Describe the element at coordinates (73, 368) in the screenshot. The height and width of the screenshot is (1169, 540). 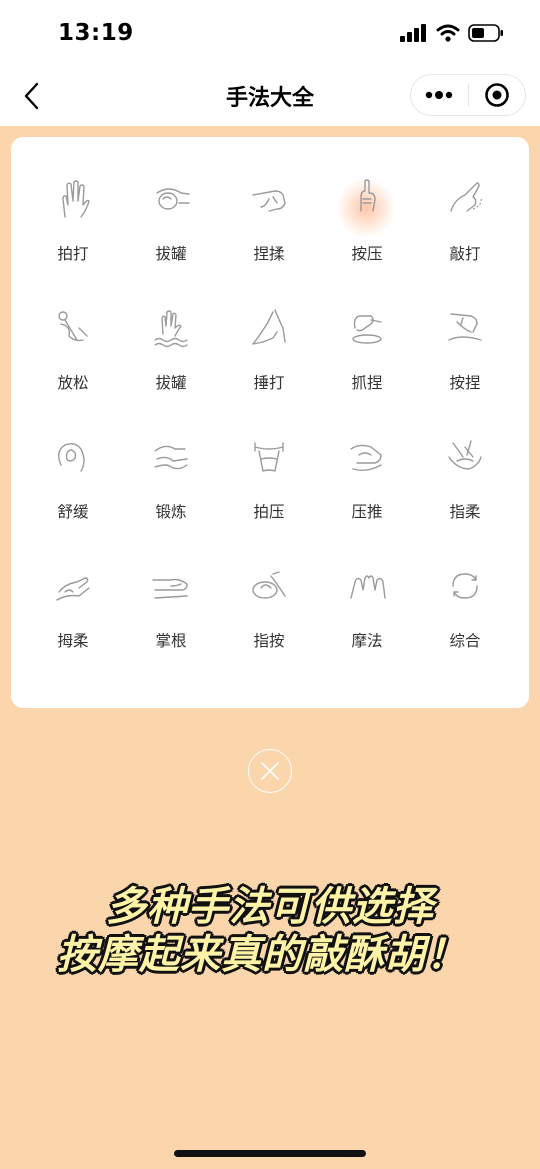
I see `technique-item: 放松` at that location.